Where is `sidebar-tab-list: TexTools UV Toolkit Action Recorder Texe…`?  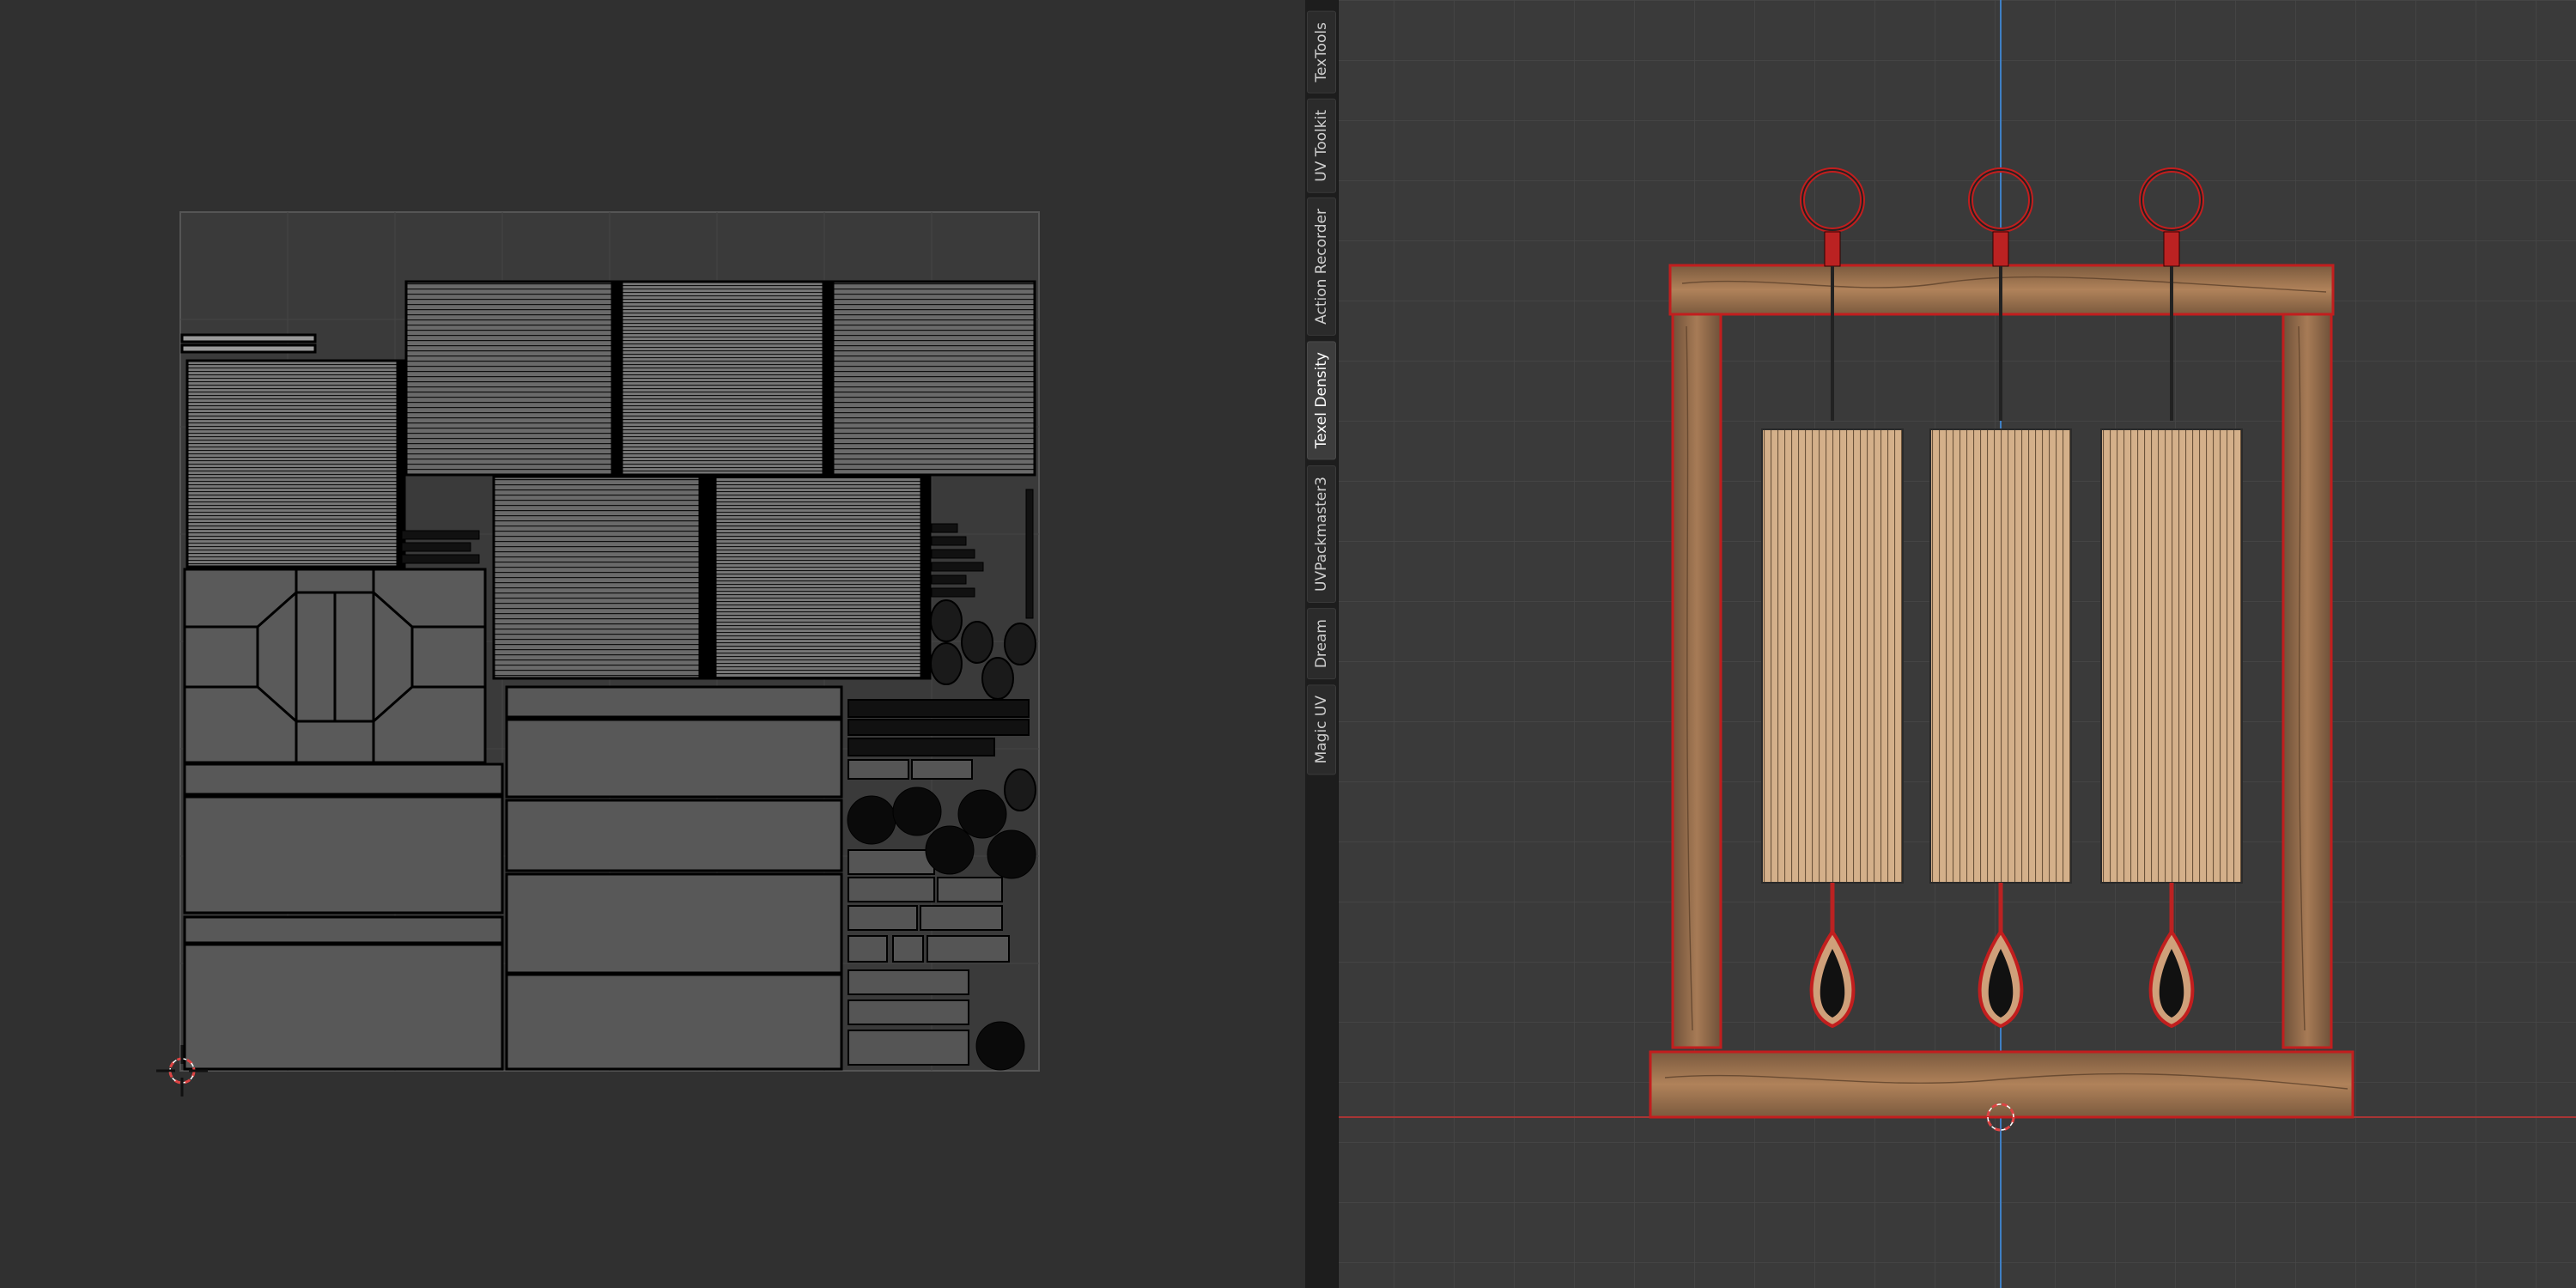 sidebar-tab-list: TexTools UV Toolkit Action Recorder Texe… is located at coordinates (1321, 388).